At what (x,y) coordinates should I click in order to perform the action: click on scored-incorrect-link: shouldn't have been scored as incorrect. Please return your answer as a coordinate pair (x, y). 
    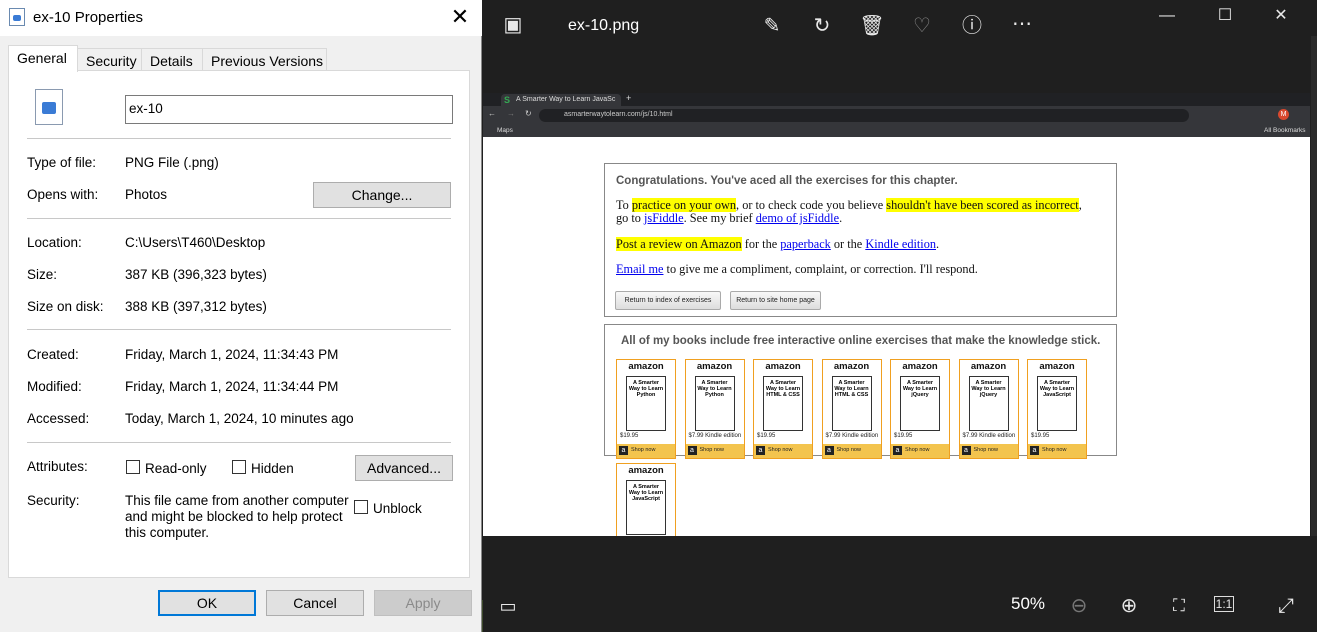
    Looking at the image, I should click on (982, 205).